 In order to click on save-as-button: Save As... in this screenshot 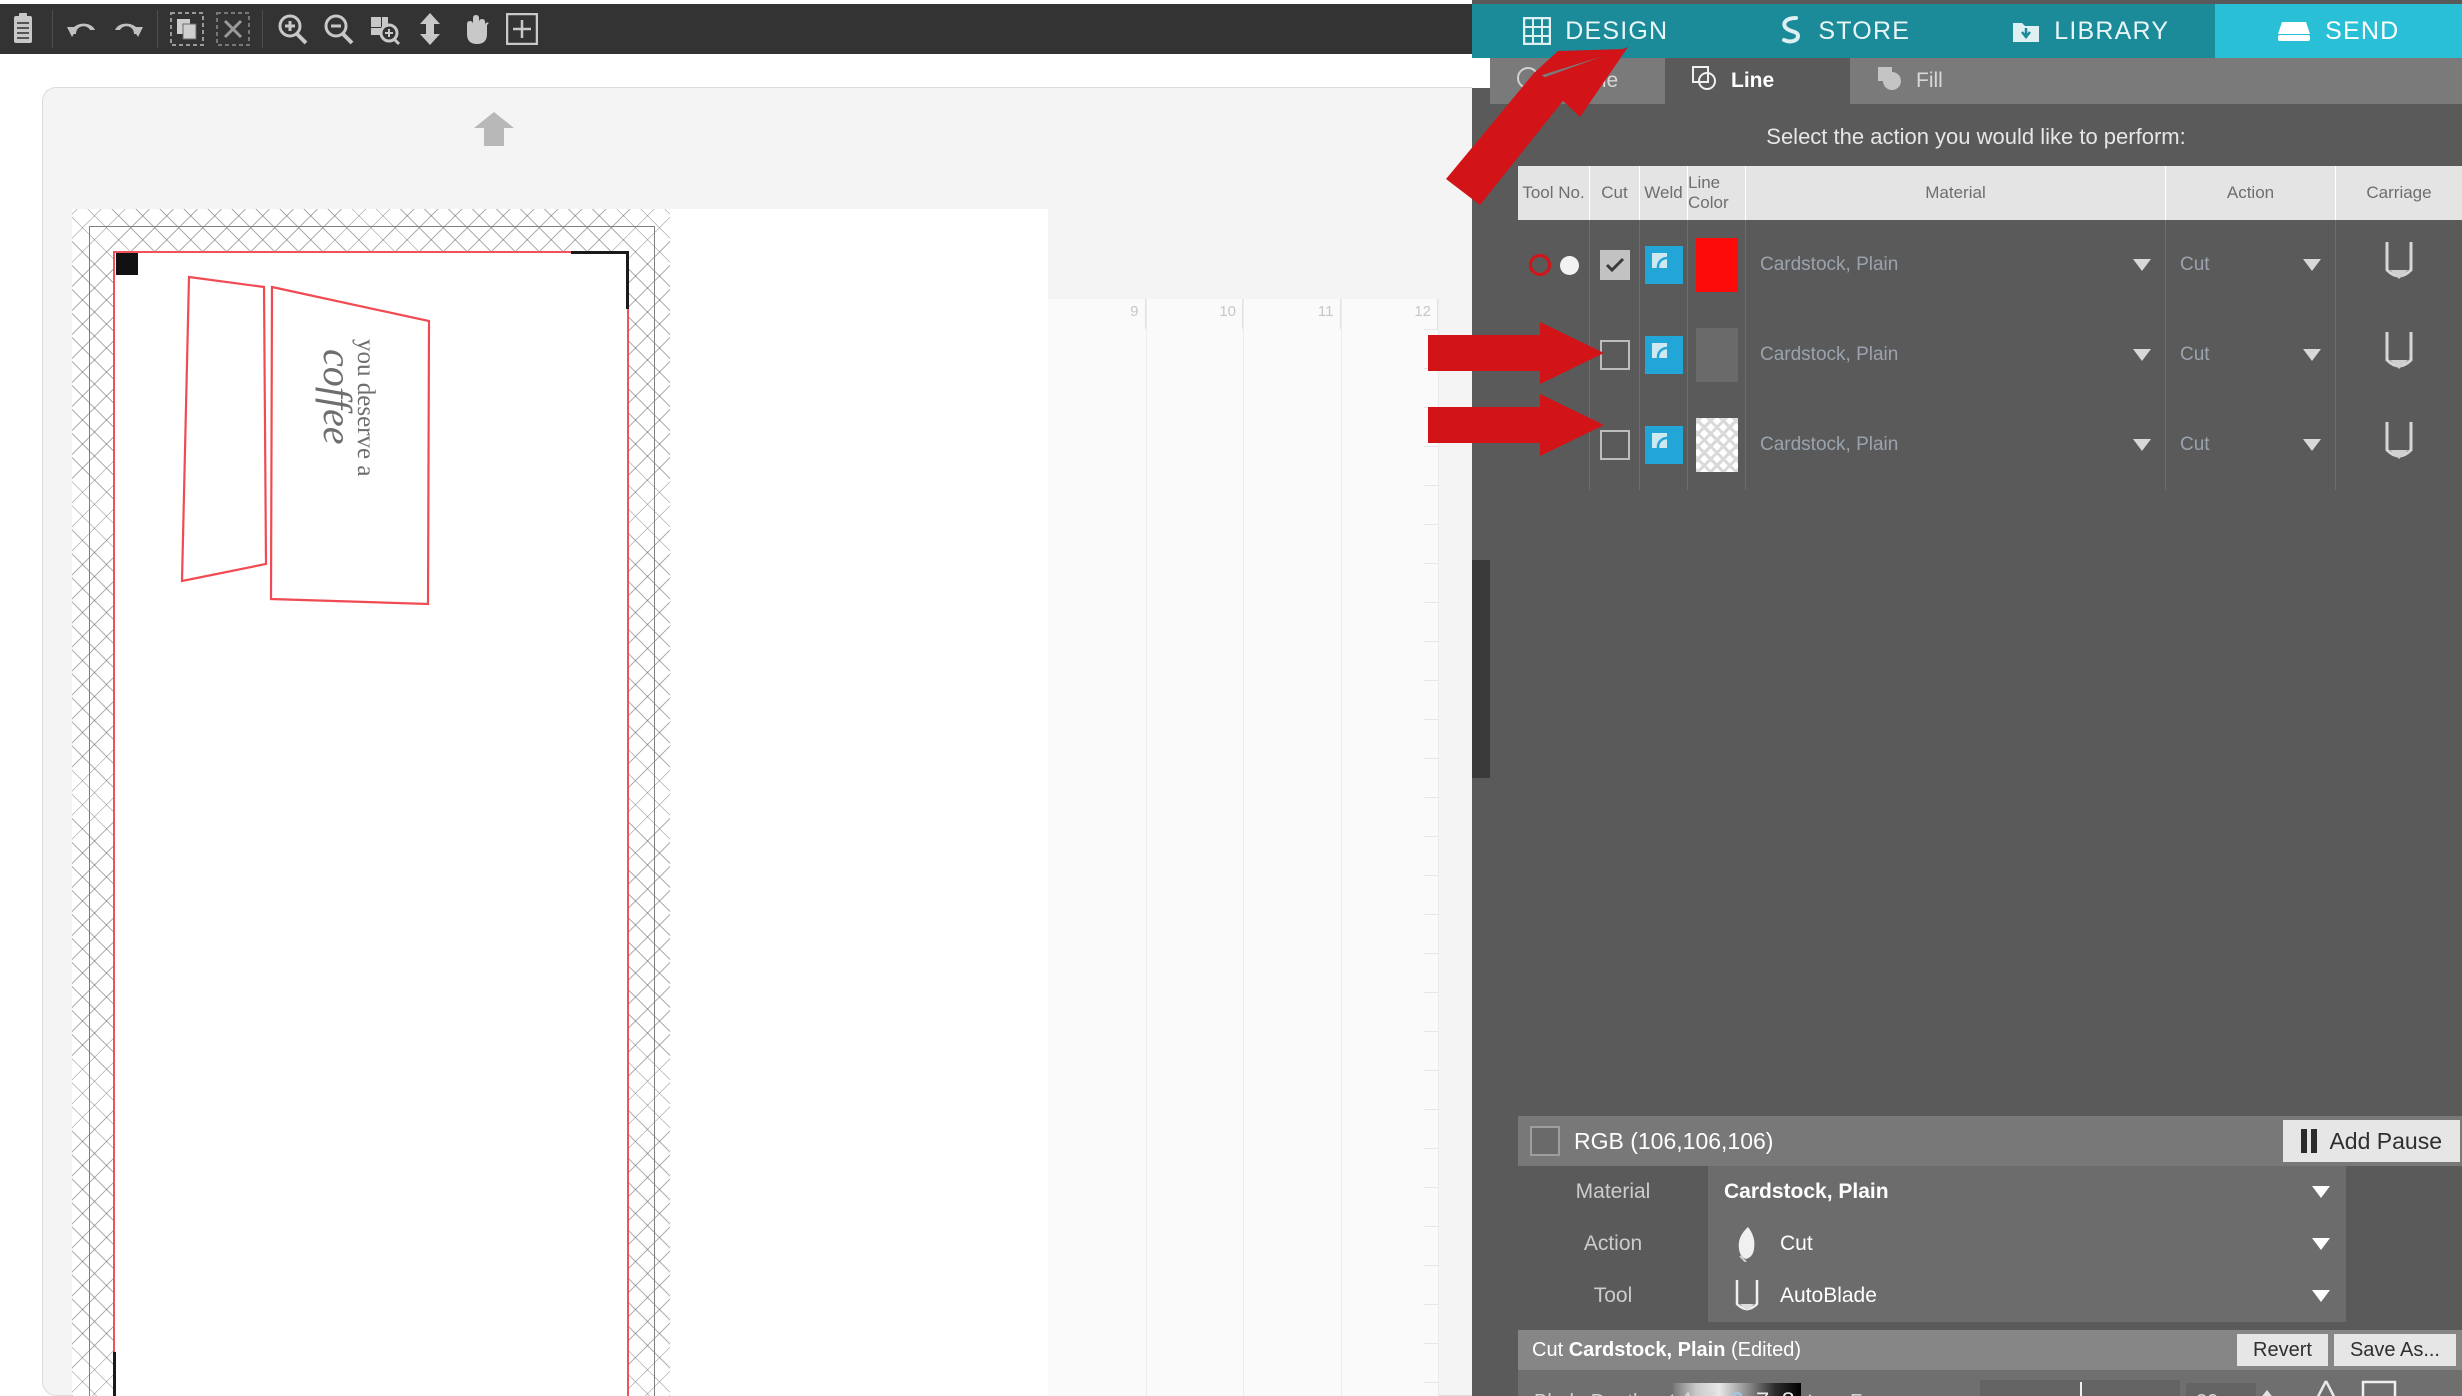, I will do `click(2394, 1350)`.